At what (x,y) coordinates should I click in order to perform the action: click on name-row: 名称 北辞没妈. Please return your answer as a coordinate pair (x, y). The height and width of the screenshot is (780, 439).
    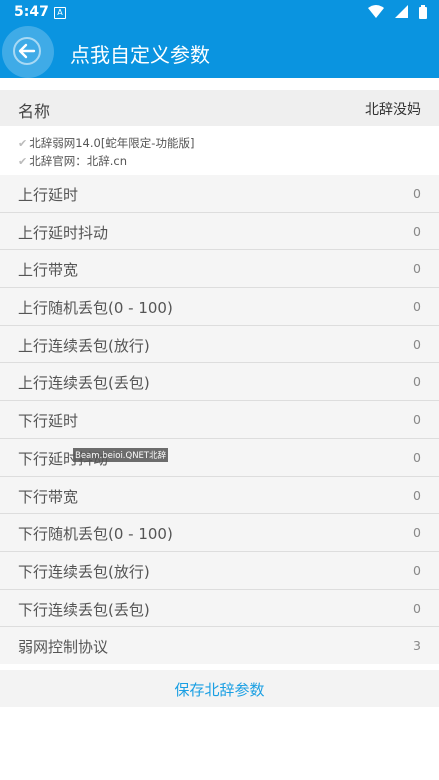
    Looking at the image, I should click on (219, 108).